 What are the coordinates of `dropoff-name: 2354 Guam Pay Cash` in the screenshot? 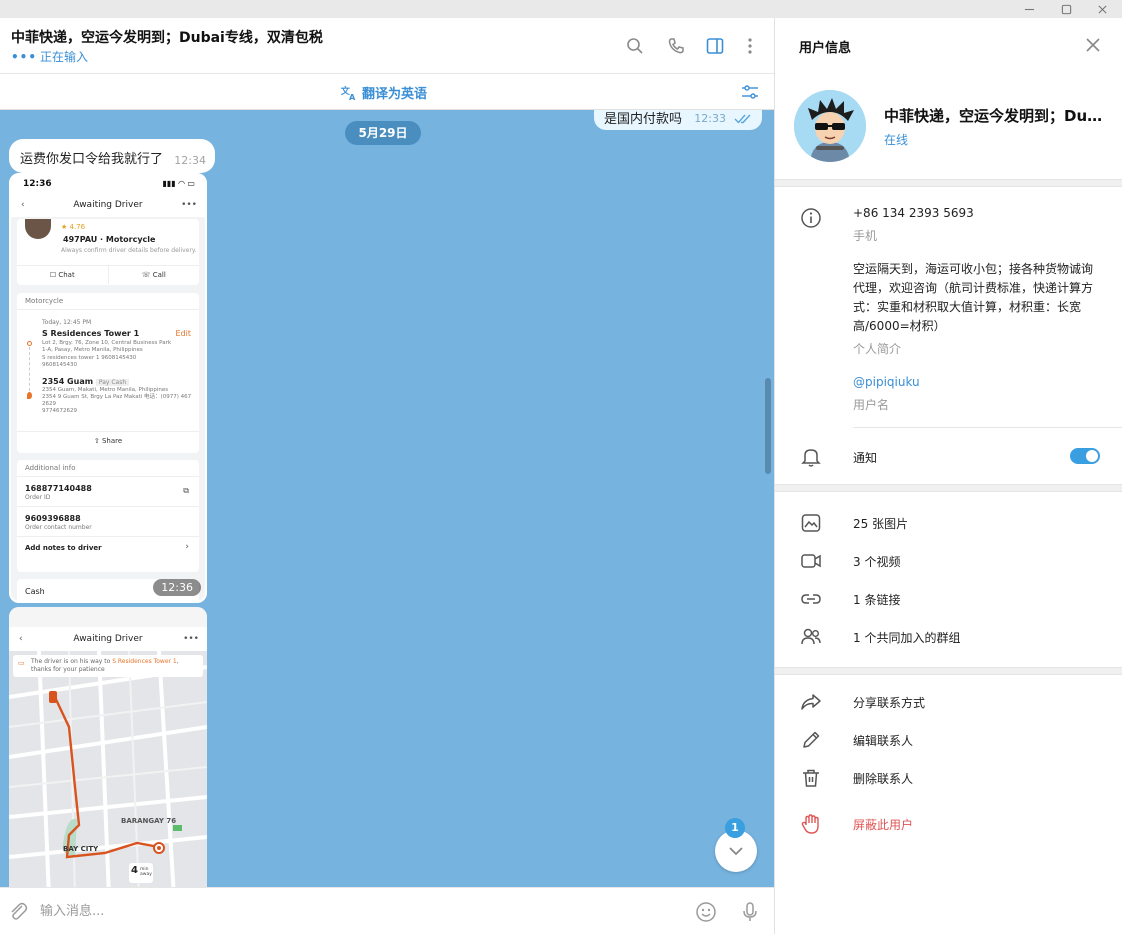 It's located at (86, 381).